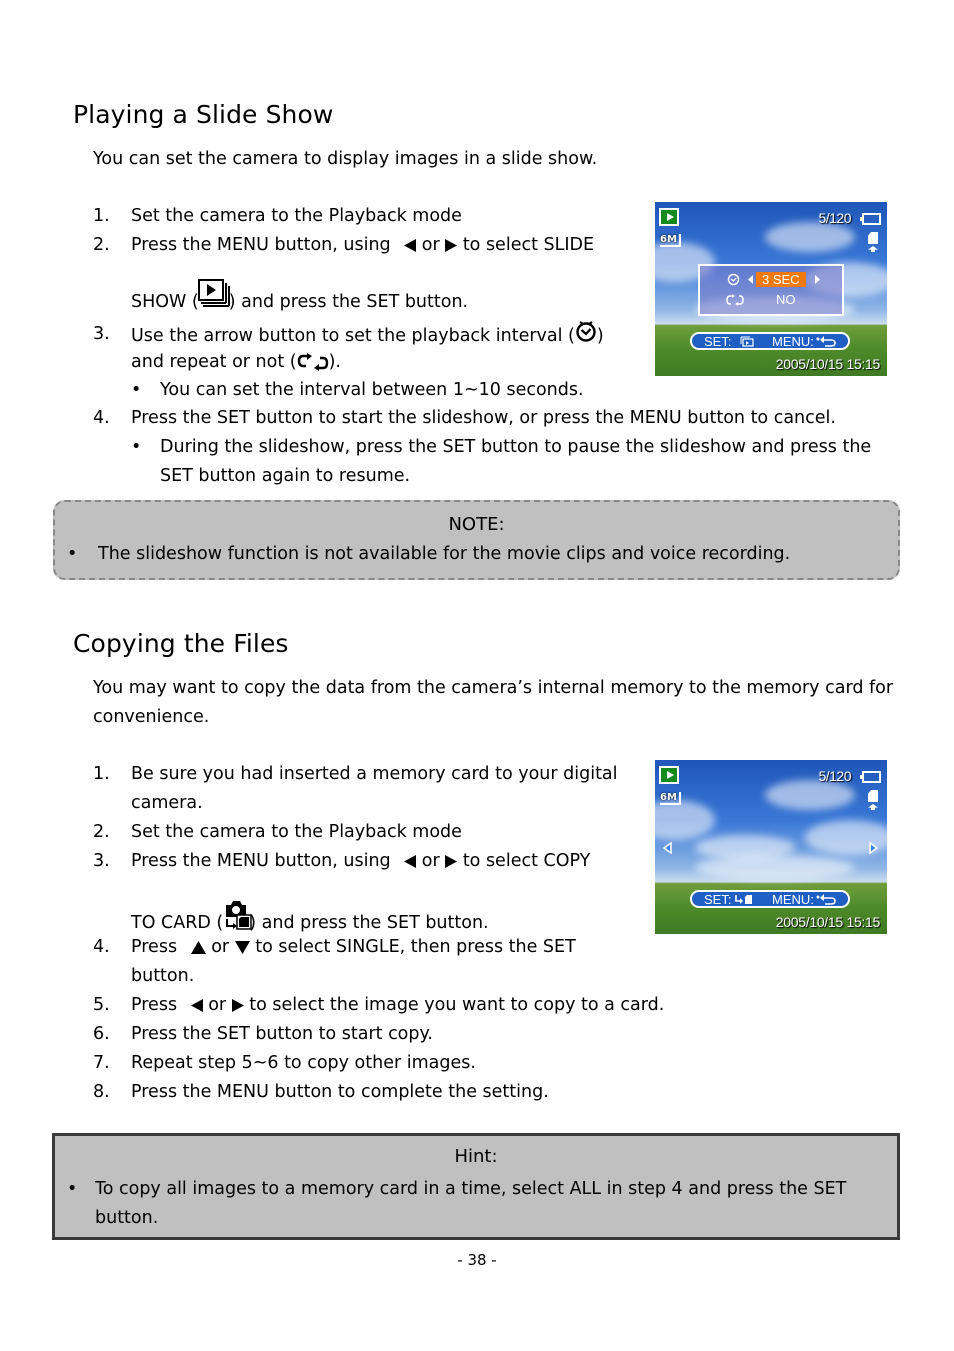 The height and width of the screenshot is (1351, 954). What do you see at coordinates (828, 922) in the screenshot?
I see `datetime: 2005/10/15 15:15` at bounding box center [828, 922].